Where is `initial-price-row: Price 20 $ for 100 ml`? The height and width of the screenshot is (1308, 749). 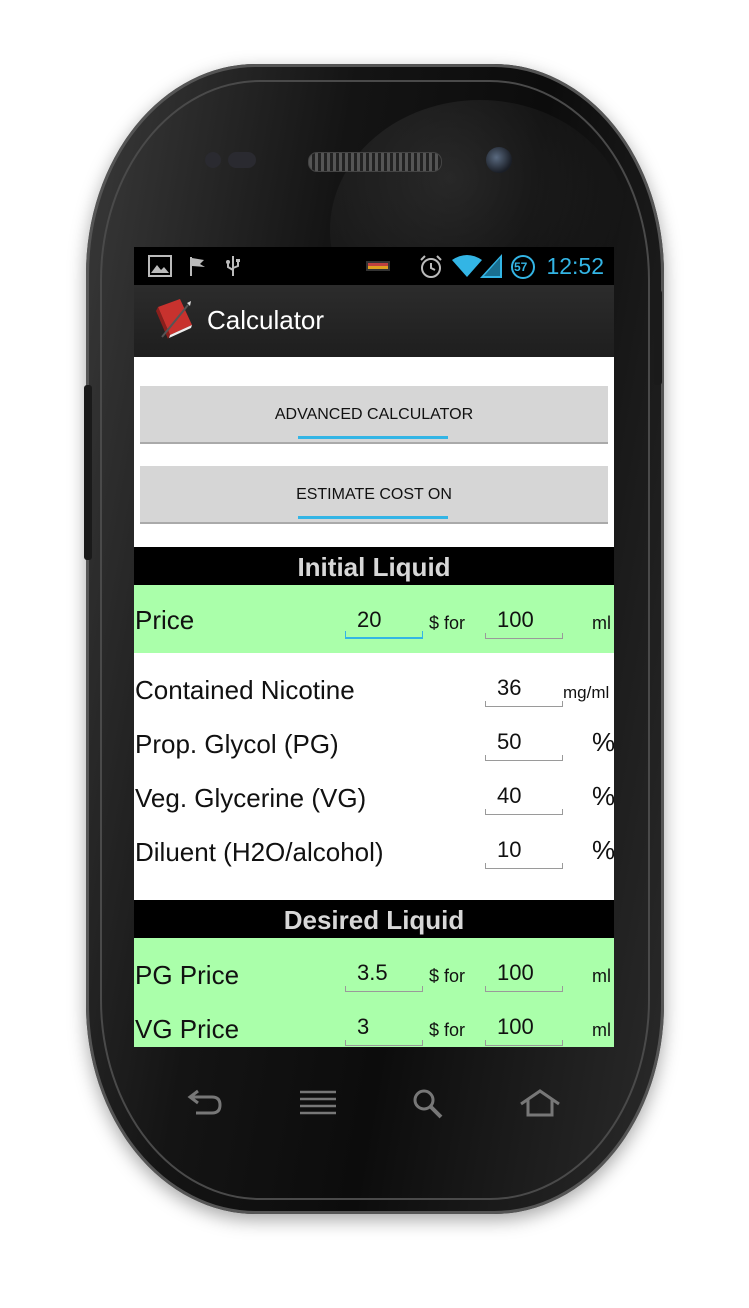 initial-price-row: Price 20 $ for 100 ml is located at coordinates (374, 619).